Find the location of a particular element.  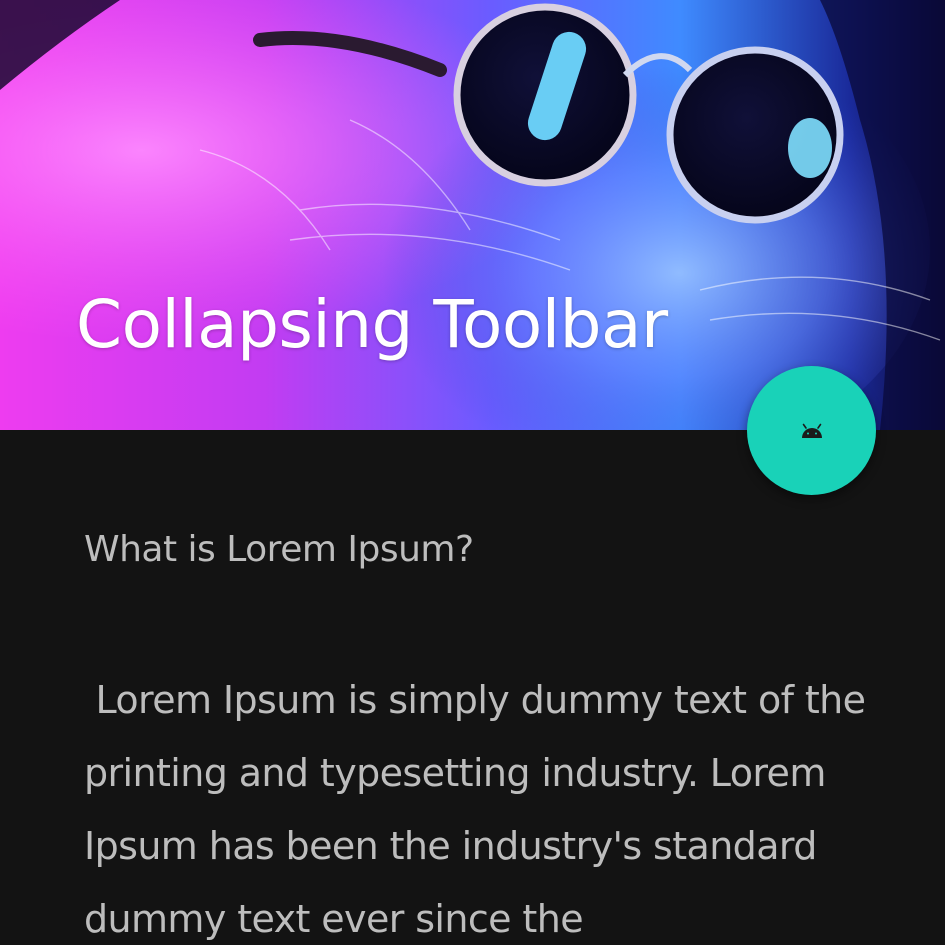

content-heading: What is Lorem Ipsum? is located at coordinates (279, 549).